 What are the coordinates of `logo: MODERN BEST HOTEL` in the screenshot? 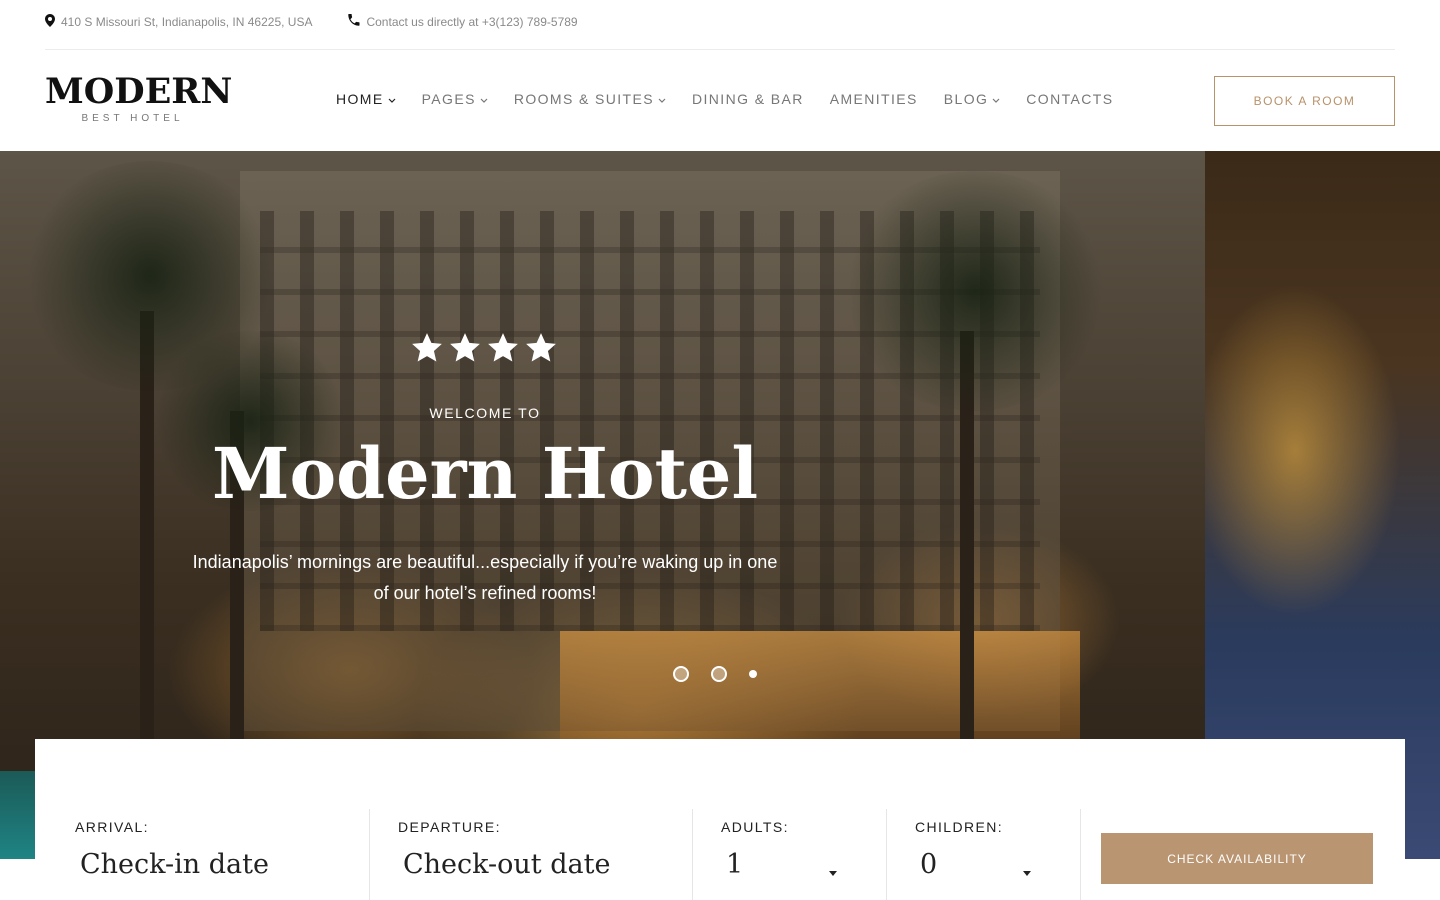 It's located at (139, 98).